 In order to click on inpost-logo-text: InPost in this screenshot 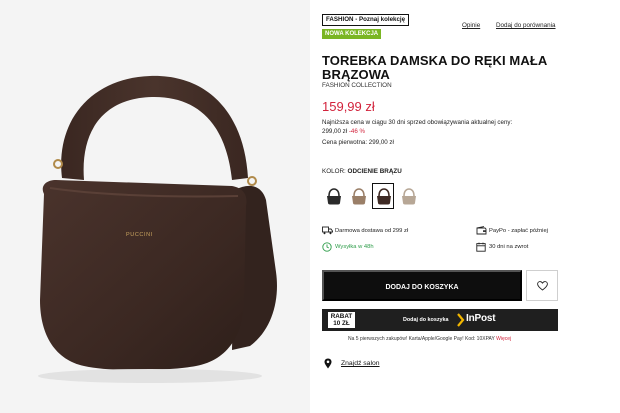, I will do `click(481, 318)`.